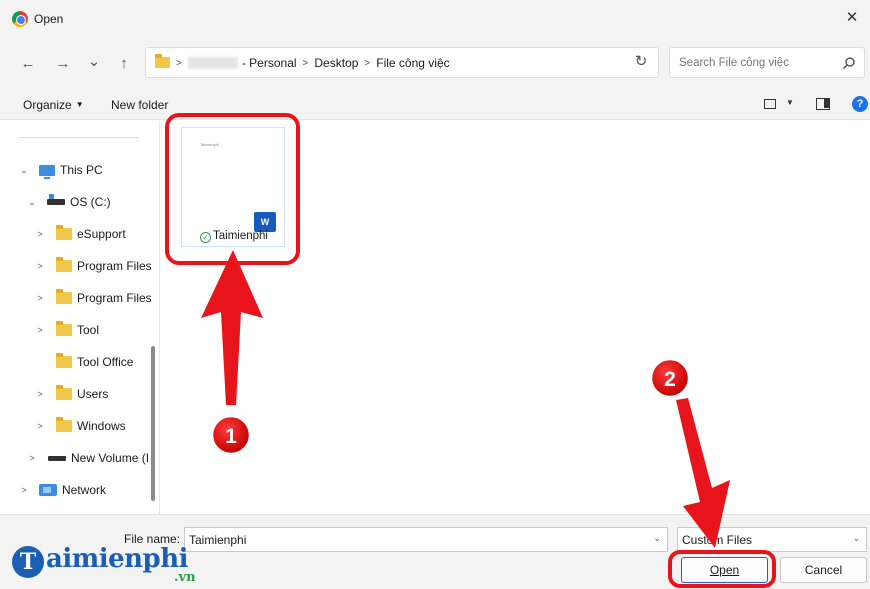  I want to click on divider, so click(78, 137).